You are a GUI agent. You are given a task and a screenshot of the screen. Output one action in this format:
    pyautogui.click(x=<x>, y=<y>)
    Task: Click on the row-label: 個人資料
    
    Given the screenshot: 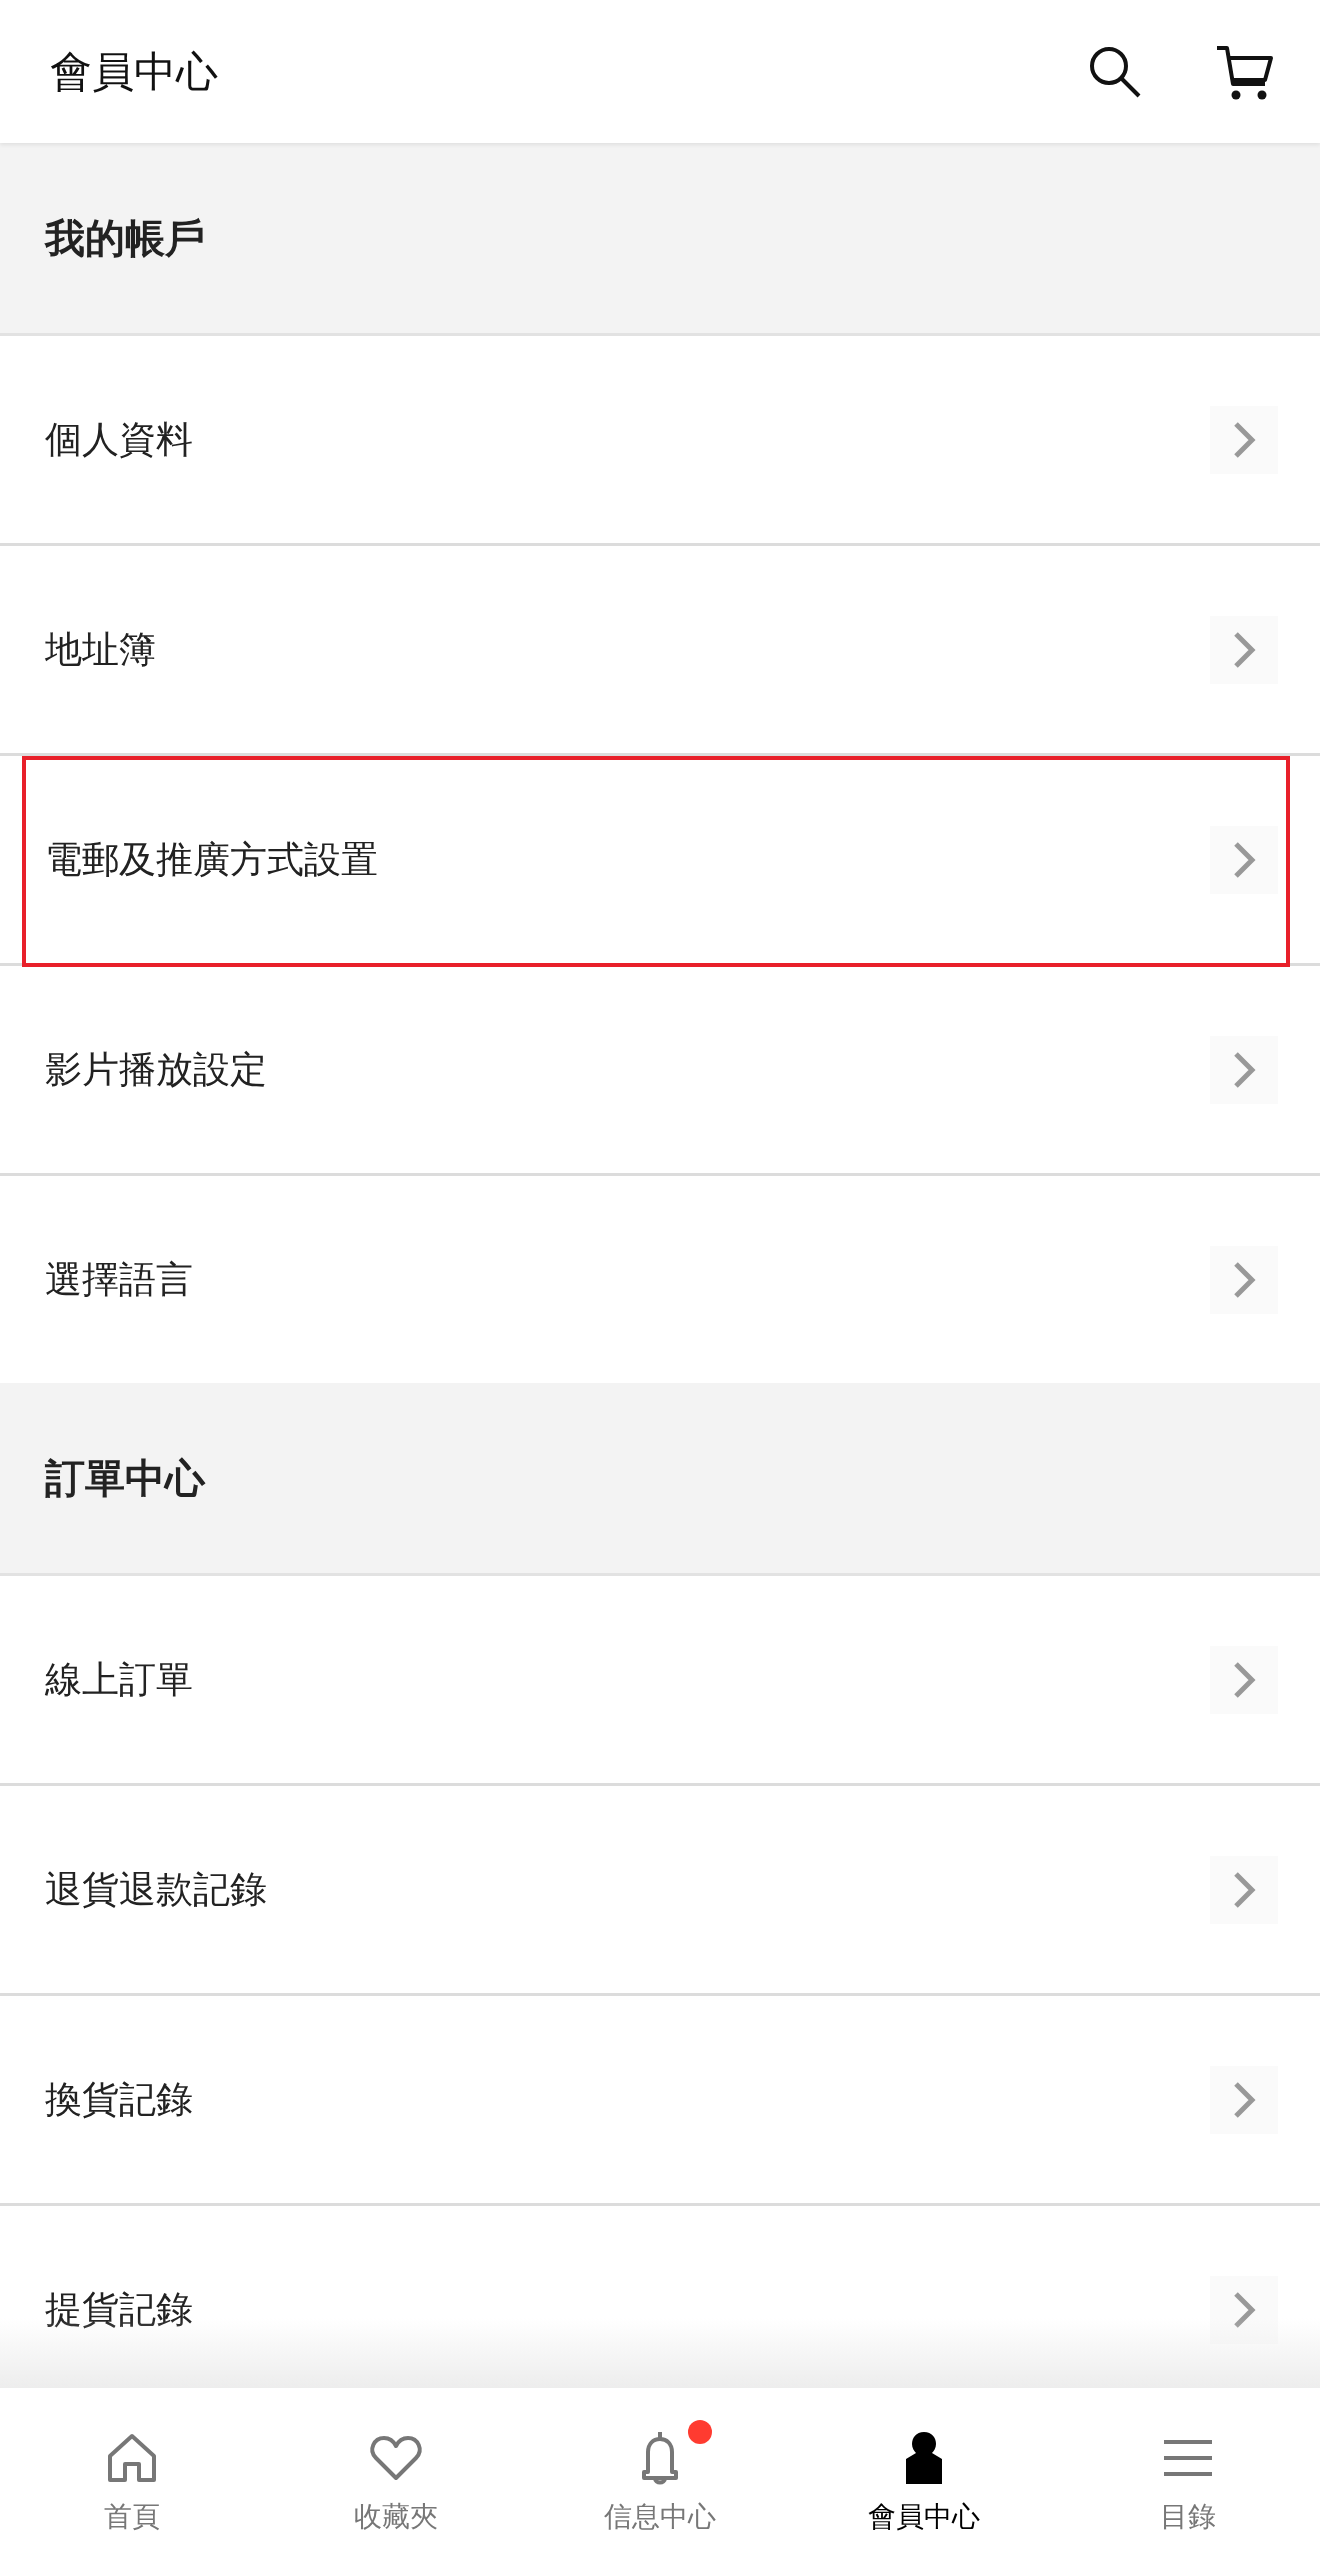 What is the action you would take?
    pyautogui.click(x=119, y=439)
    